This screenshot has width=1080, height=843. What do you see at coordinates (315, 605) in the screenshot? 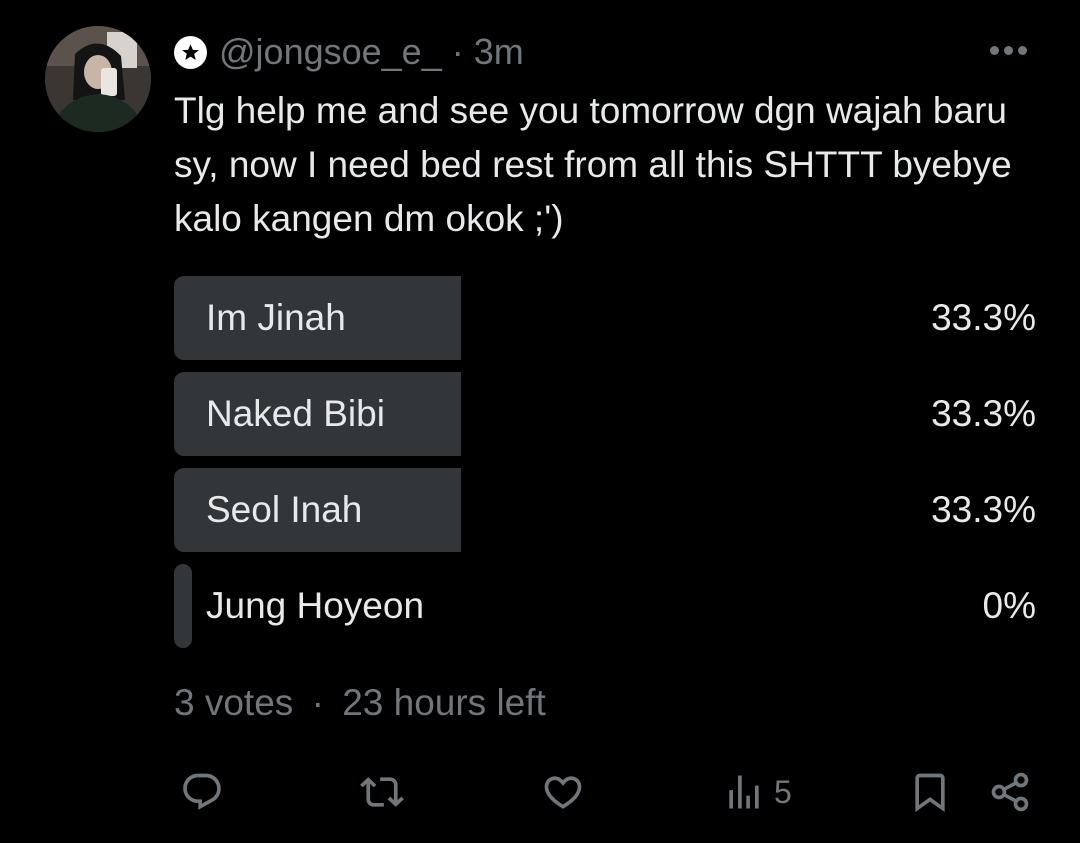
I see `poll-option-label: Jung Hoyeon` at bounding box center [315, 605].